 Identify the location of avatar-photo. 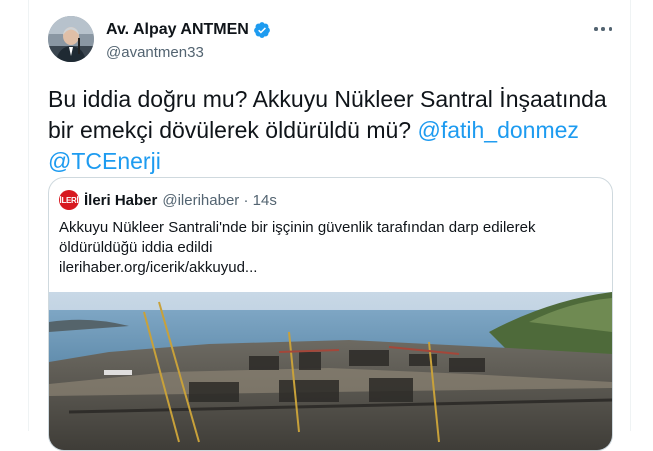
(71, 39).